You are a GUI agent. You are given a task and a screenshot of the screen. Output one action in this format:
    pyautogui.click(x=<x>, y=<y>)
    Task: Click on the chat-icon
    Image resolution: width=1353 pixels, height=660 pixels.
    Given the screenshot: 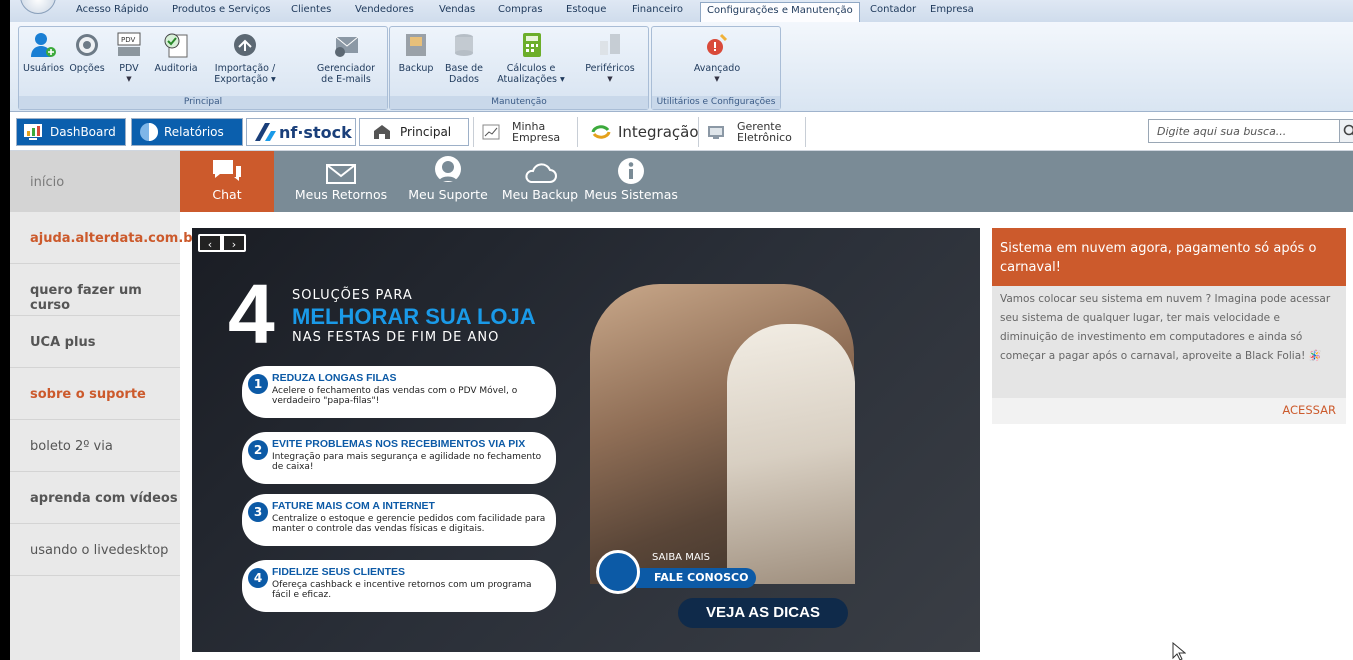 What is the action you would take?
    pyautogui.click(x=227, y=170)
    